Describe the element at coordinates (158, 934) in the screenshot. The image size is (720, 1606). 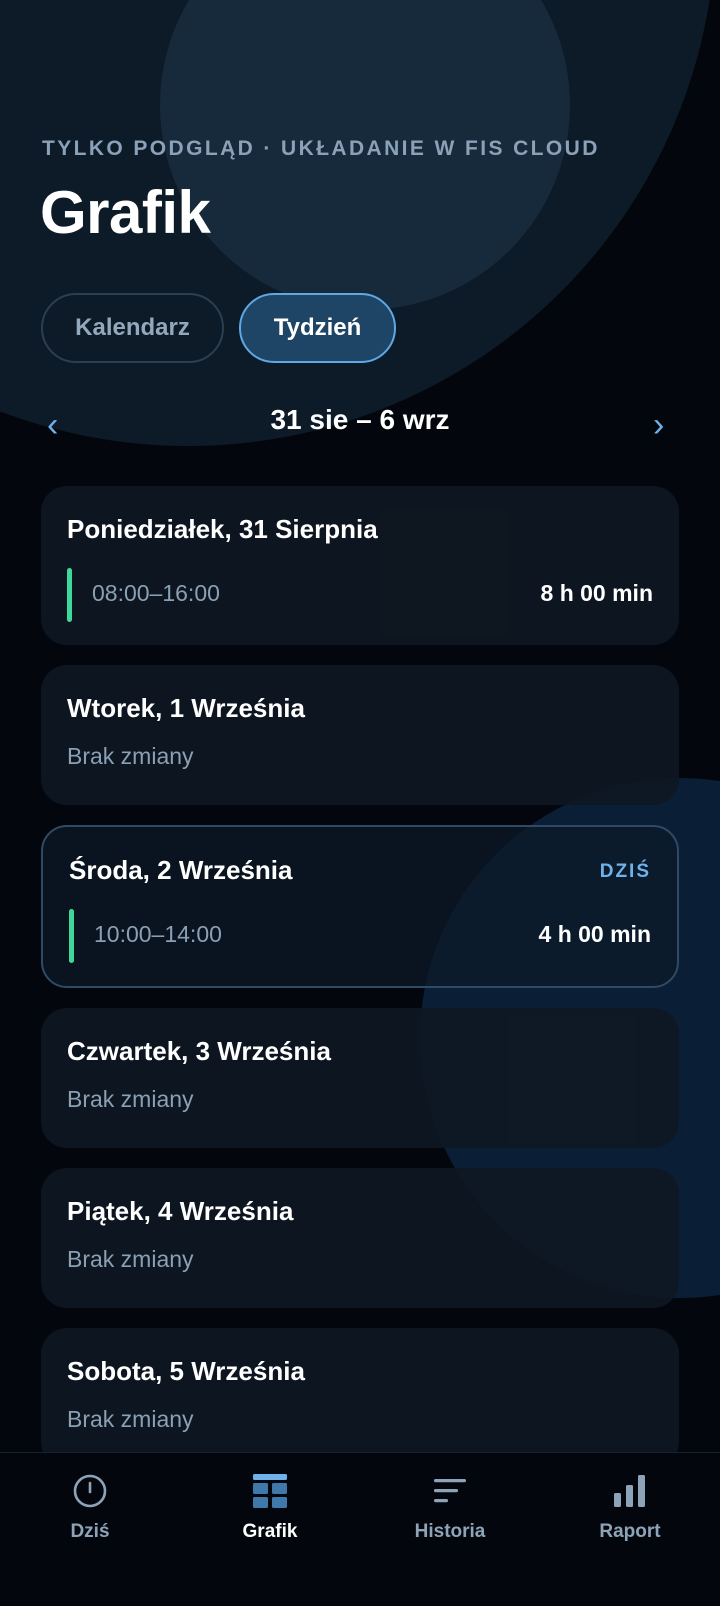
I see `shift-time: 10:00–14:00` at that location.